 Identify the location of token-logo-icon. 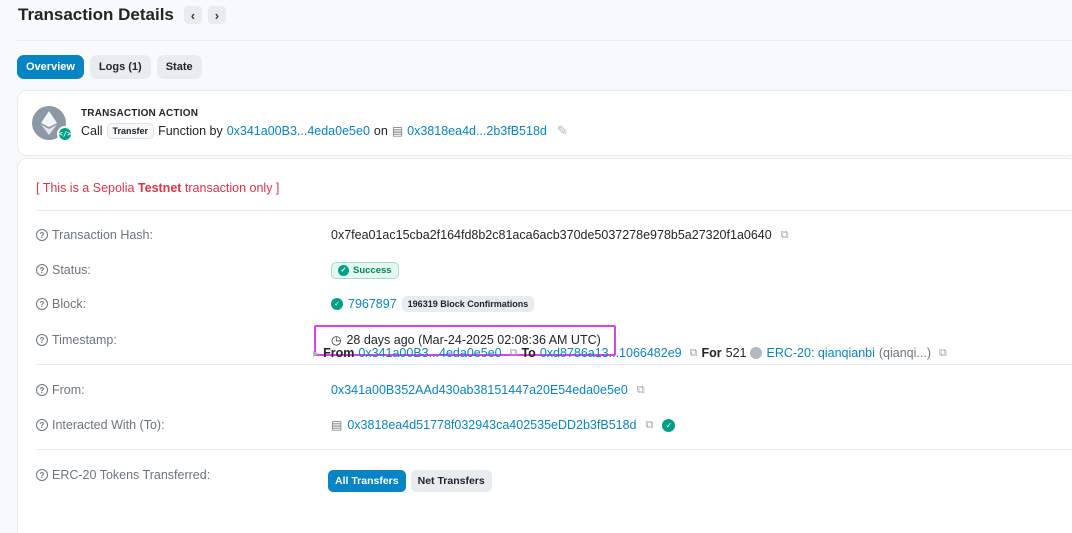
(756, 353).